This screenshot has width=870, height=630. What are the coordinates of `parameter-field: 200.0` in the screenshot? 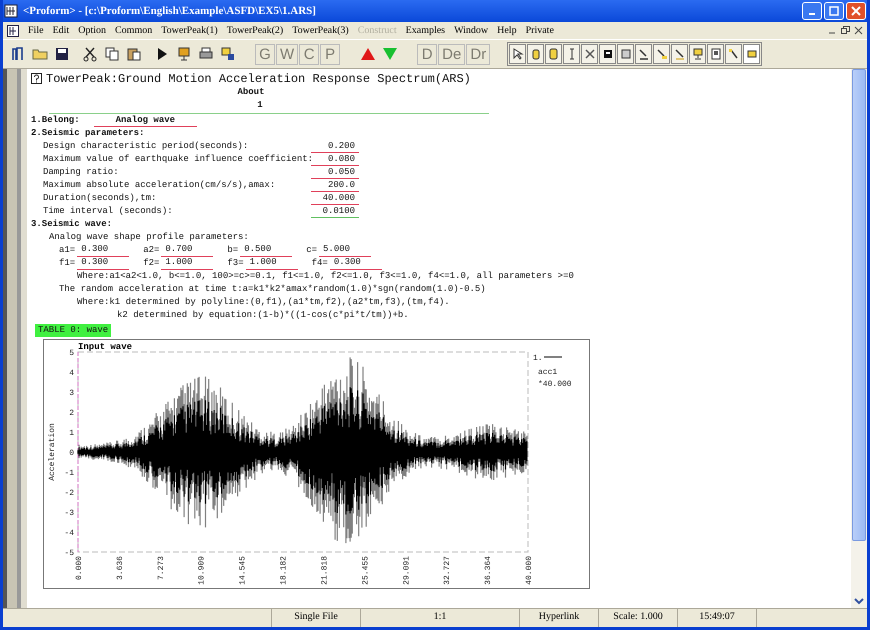 It's located at (335, 186).